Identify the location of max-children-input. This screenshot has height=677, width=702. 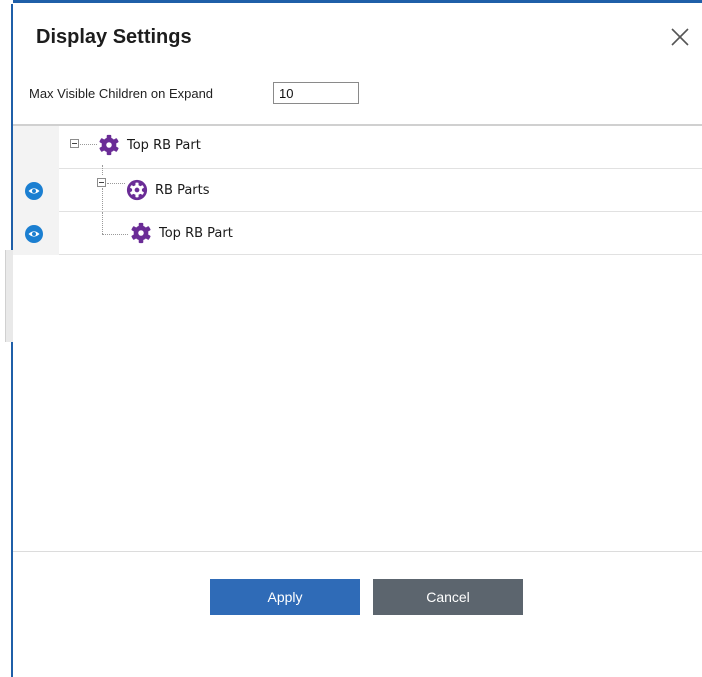
(316, 93).